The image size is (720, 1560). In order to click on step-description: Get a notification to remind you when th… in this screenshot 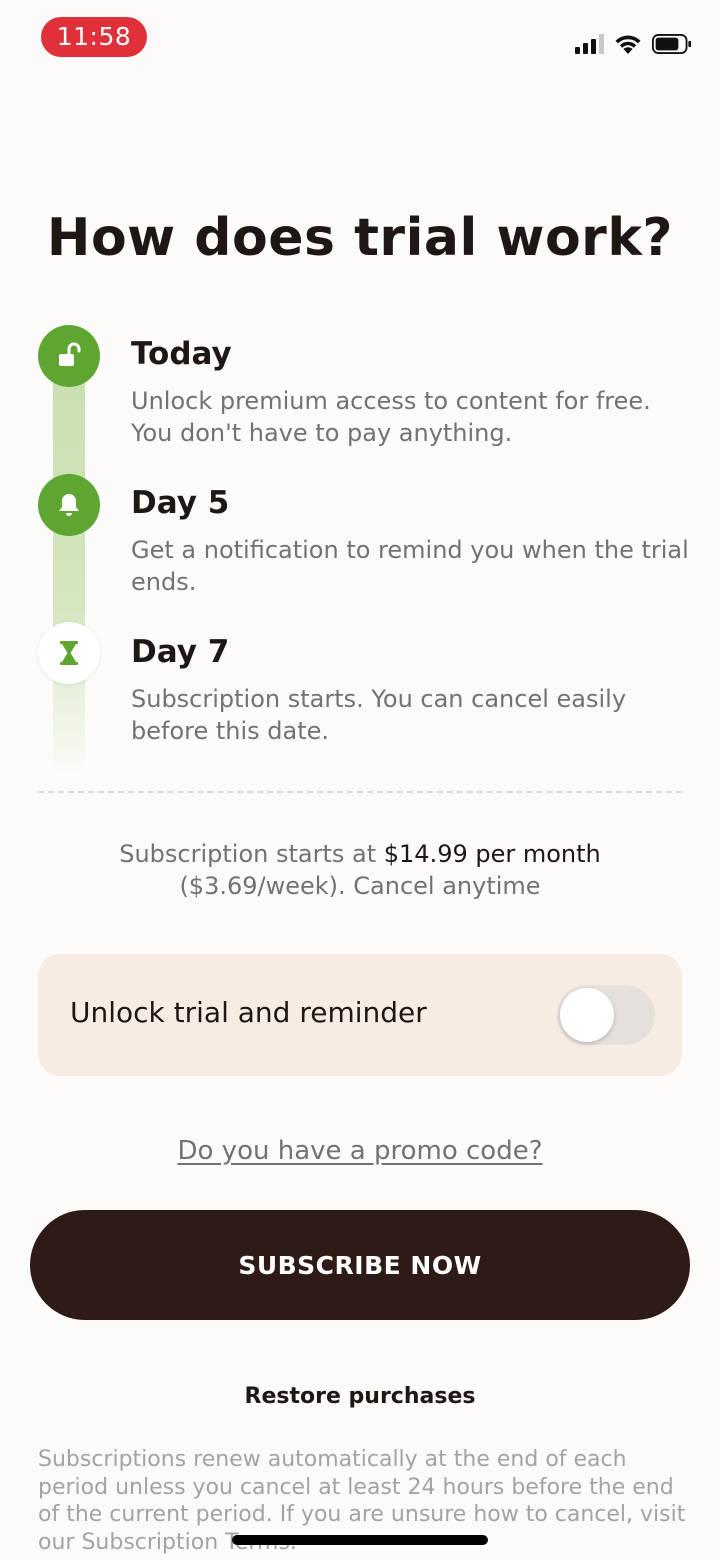, I will do `click(410, 566)`.